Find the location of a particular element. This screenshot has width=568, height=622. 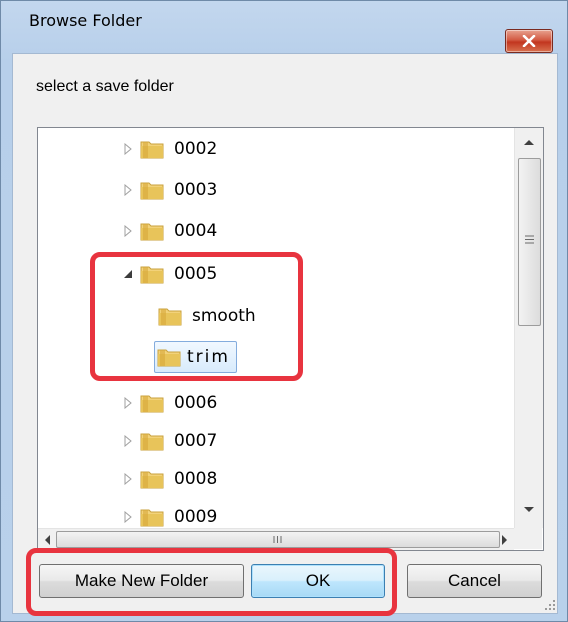

tree-item-0003: 0003 is located at coordinates (169, 190).